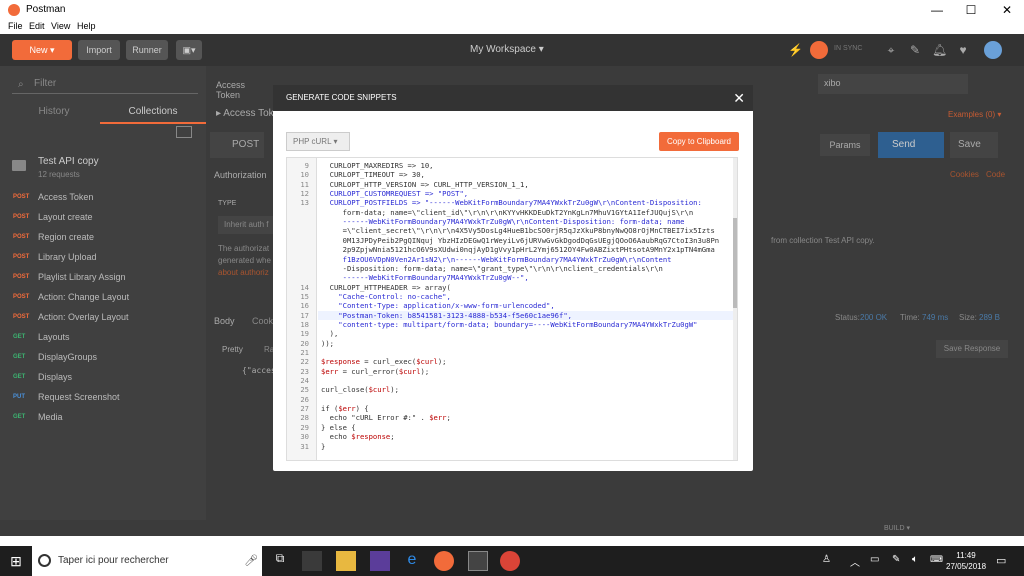 This screenshot has height=576, width=1024. What do you see at coordinates (103, 238) in the screenshot?
I see `sidebar-request-item: POST Region create` at bounding box center [103, 238].